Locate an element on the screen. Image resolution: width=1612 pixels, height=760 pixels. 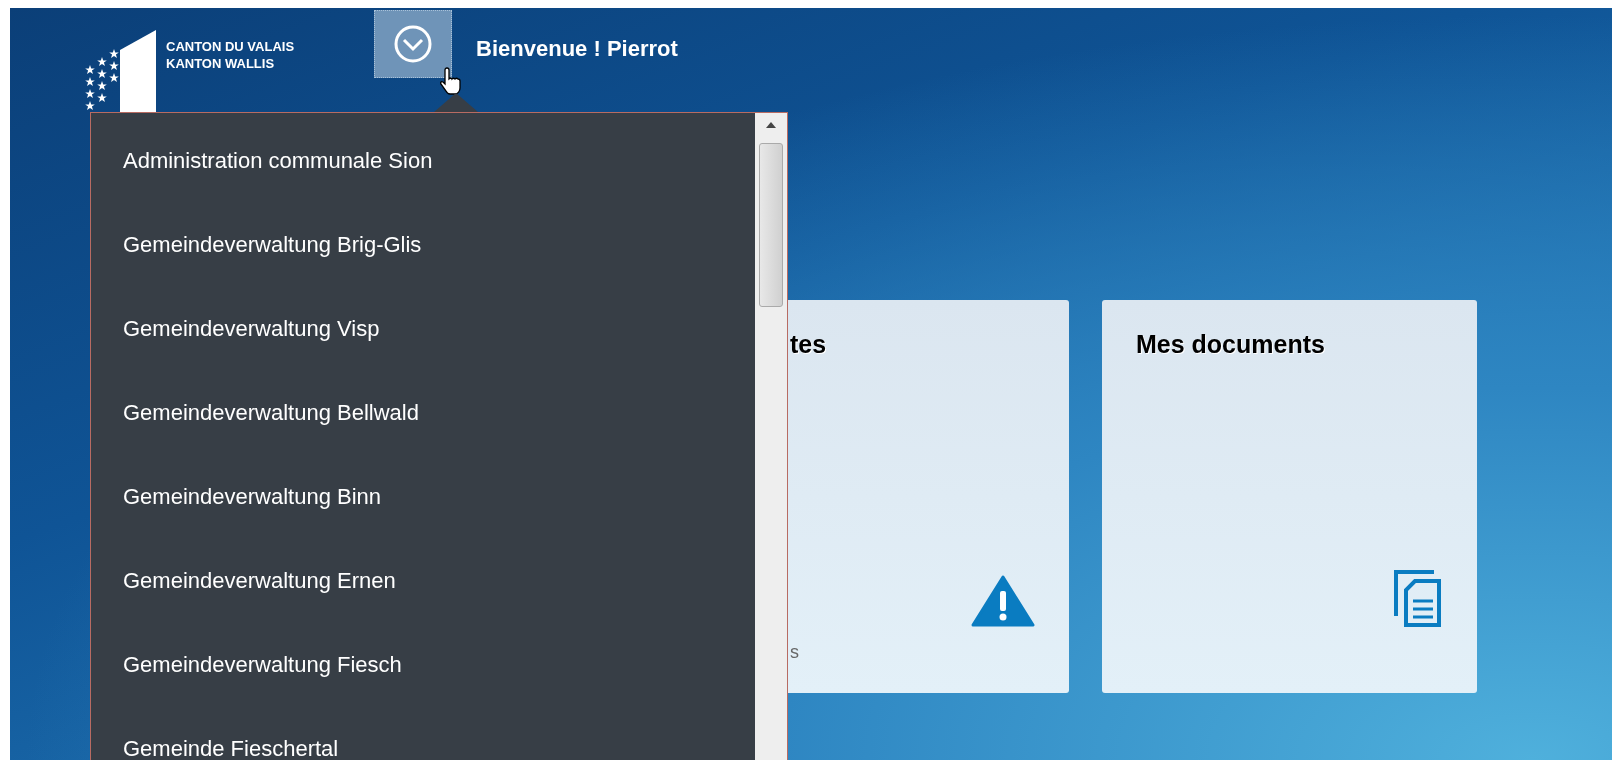
warning-icon is located at coordinates (1003, 601).